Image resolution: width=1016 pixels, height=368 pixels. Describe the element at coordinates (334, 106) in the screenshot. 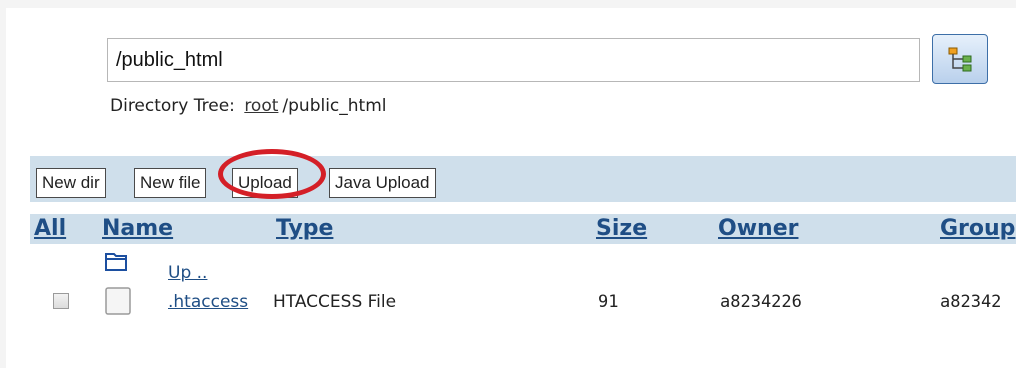

I see `current-directory: /public_html` at that location.